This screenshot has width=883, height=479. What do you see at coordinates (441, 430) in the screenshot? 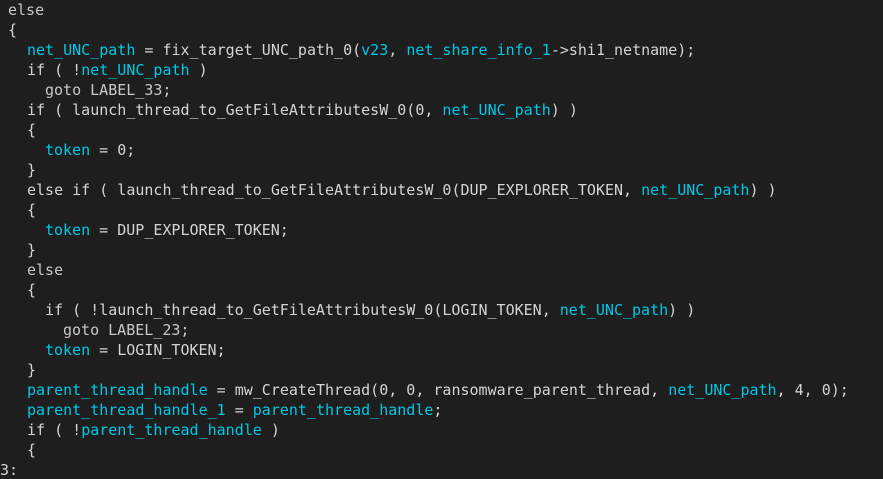
I see `code-line: if ( !parent_thread_handle )` at bounding box center [441, 430].